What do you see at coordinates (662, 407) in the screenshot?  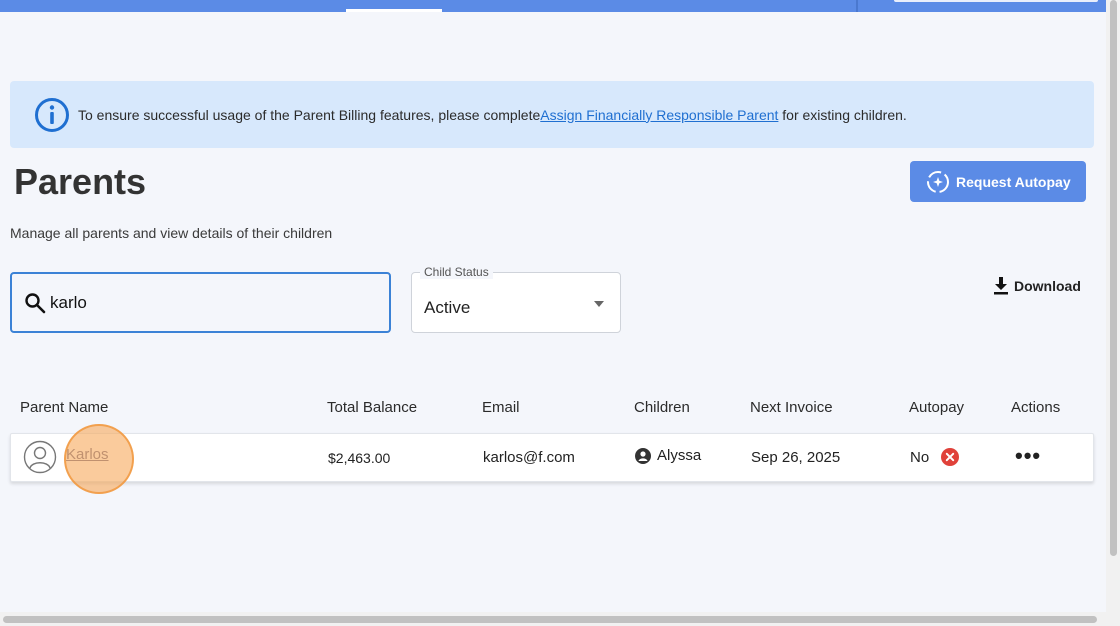 I see `column-header-children: Children` at bounding box center [662, 407].